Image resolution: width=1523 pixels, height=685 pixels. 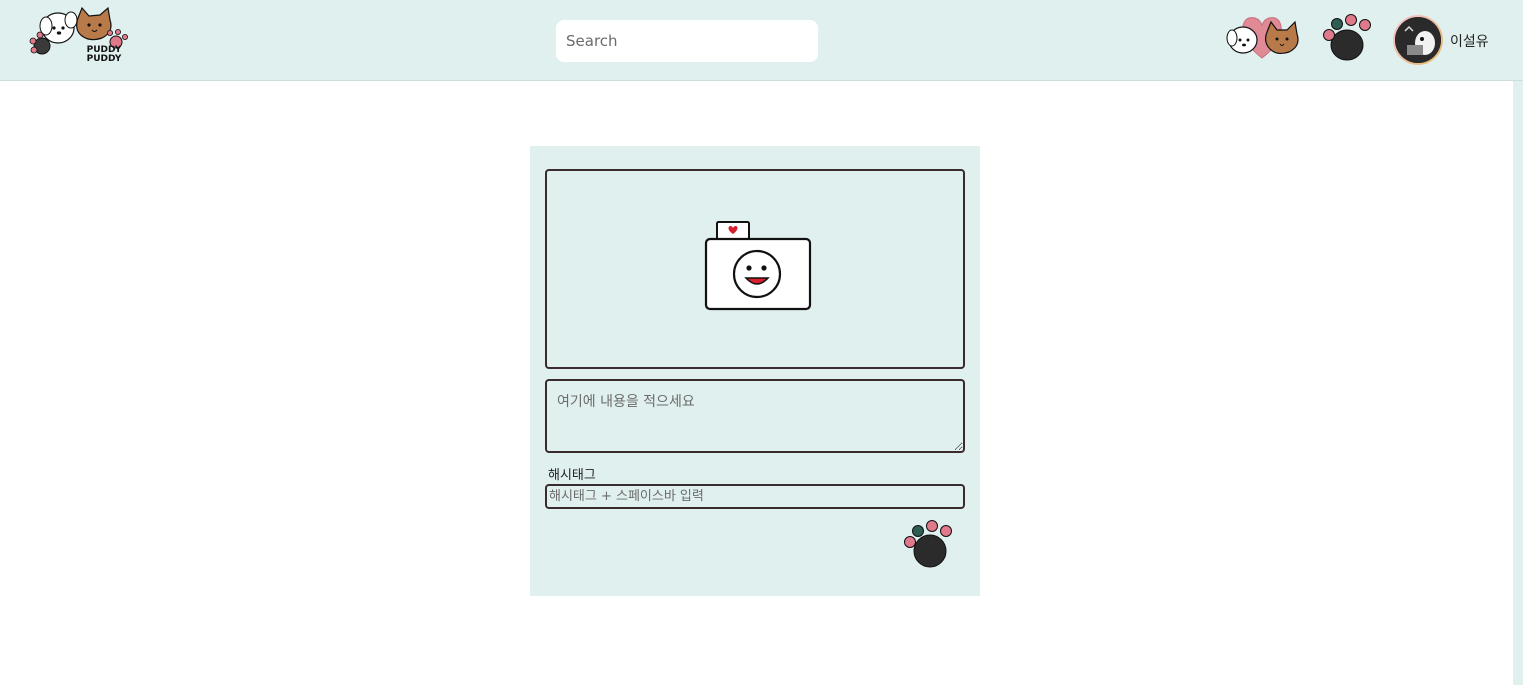 What do you see at coordinates (1518, 383) in the screenshot?
I see `scrollbar` at bounding box center [1518, 383].